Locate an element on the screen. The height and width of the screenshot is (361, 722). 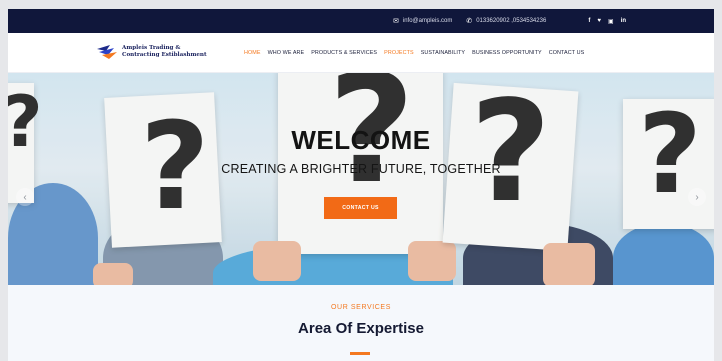
email-text: info@ampleis.com is located at coordinates (427, 21).